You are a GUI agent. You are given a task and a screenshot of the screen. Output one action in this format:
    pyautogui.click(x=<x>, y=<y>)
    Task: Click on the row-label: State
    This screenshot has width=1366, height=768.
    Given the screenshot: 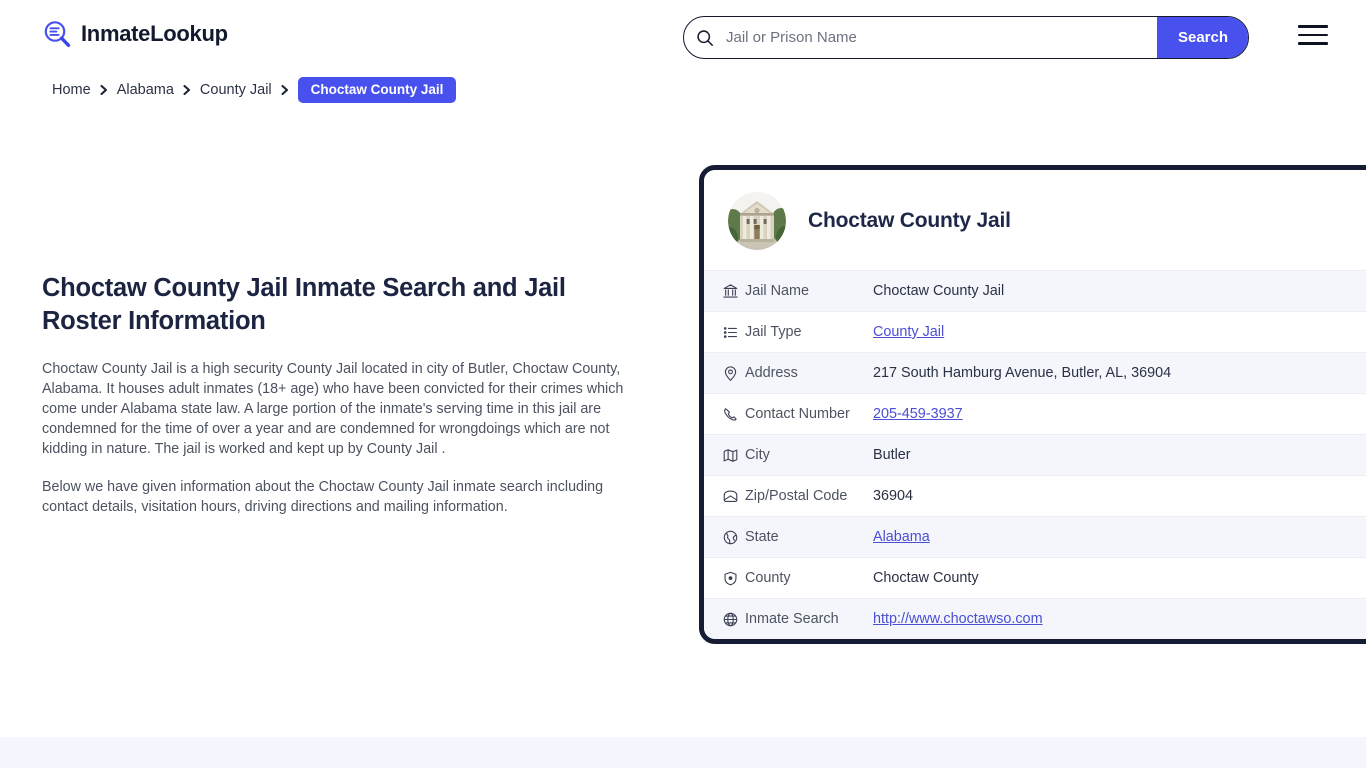 What is the action you would take?
    pyautogui.click(x=762, y=537)
    